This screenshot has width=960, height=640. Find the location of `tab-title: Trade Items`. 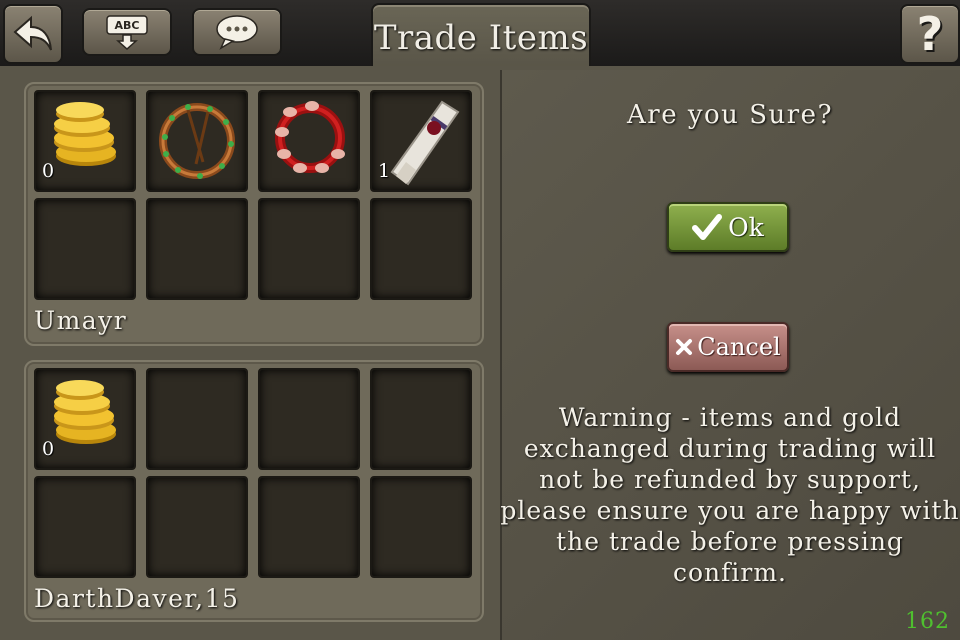

tab-title: Trade Items is located at coordinates (481, 38).